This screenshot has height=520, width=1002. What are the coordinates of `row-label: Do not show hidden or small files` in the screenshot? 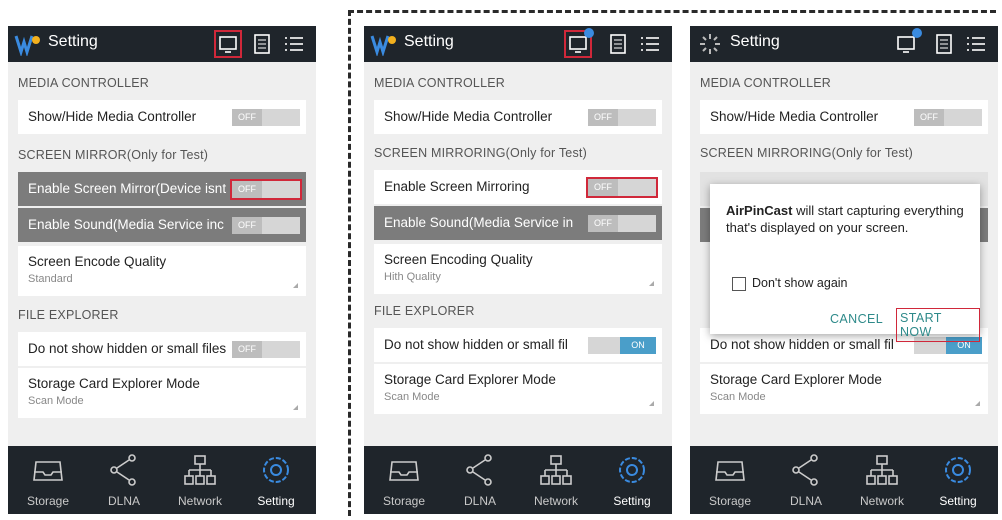 It's located at (127, 348).